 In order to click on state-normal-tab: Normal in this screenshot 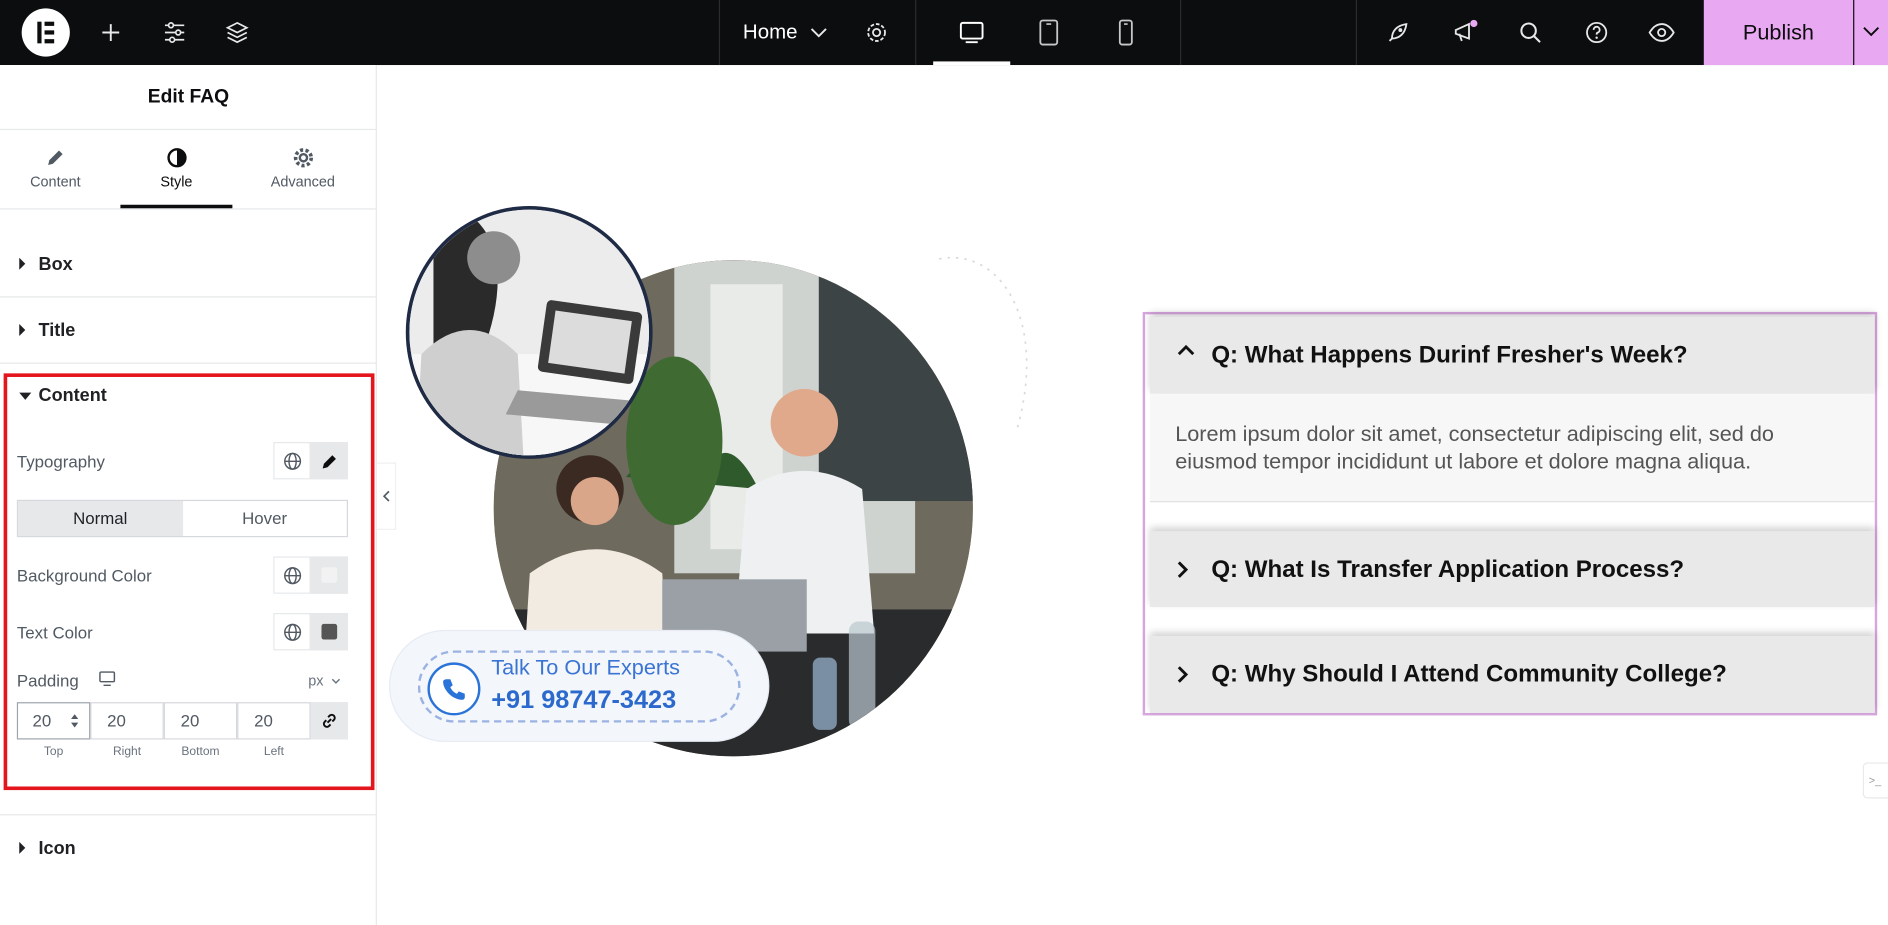, I will do `click(100, 518)`.